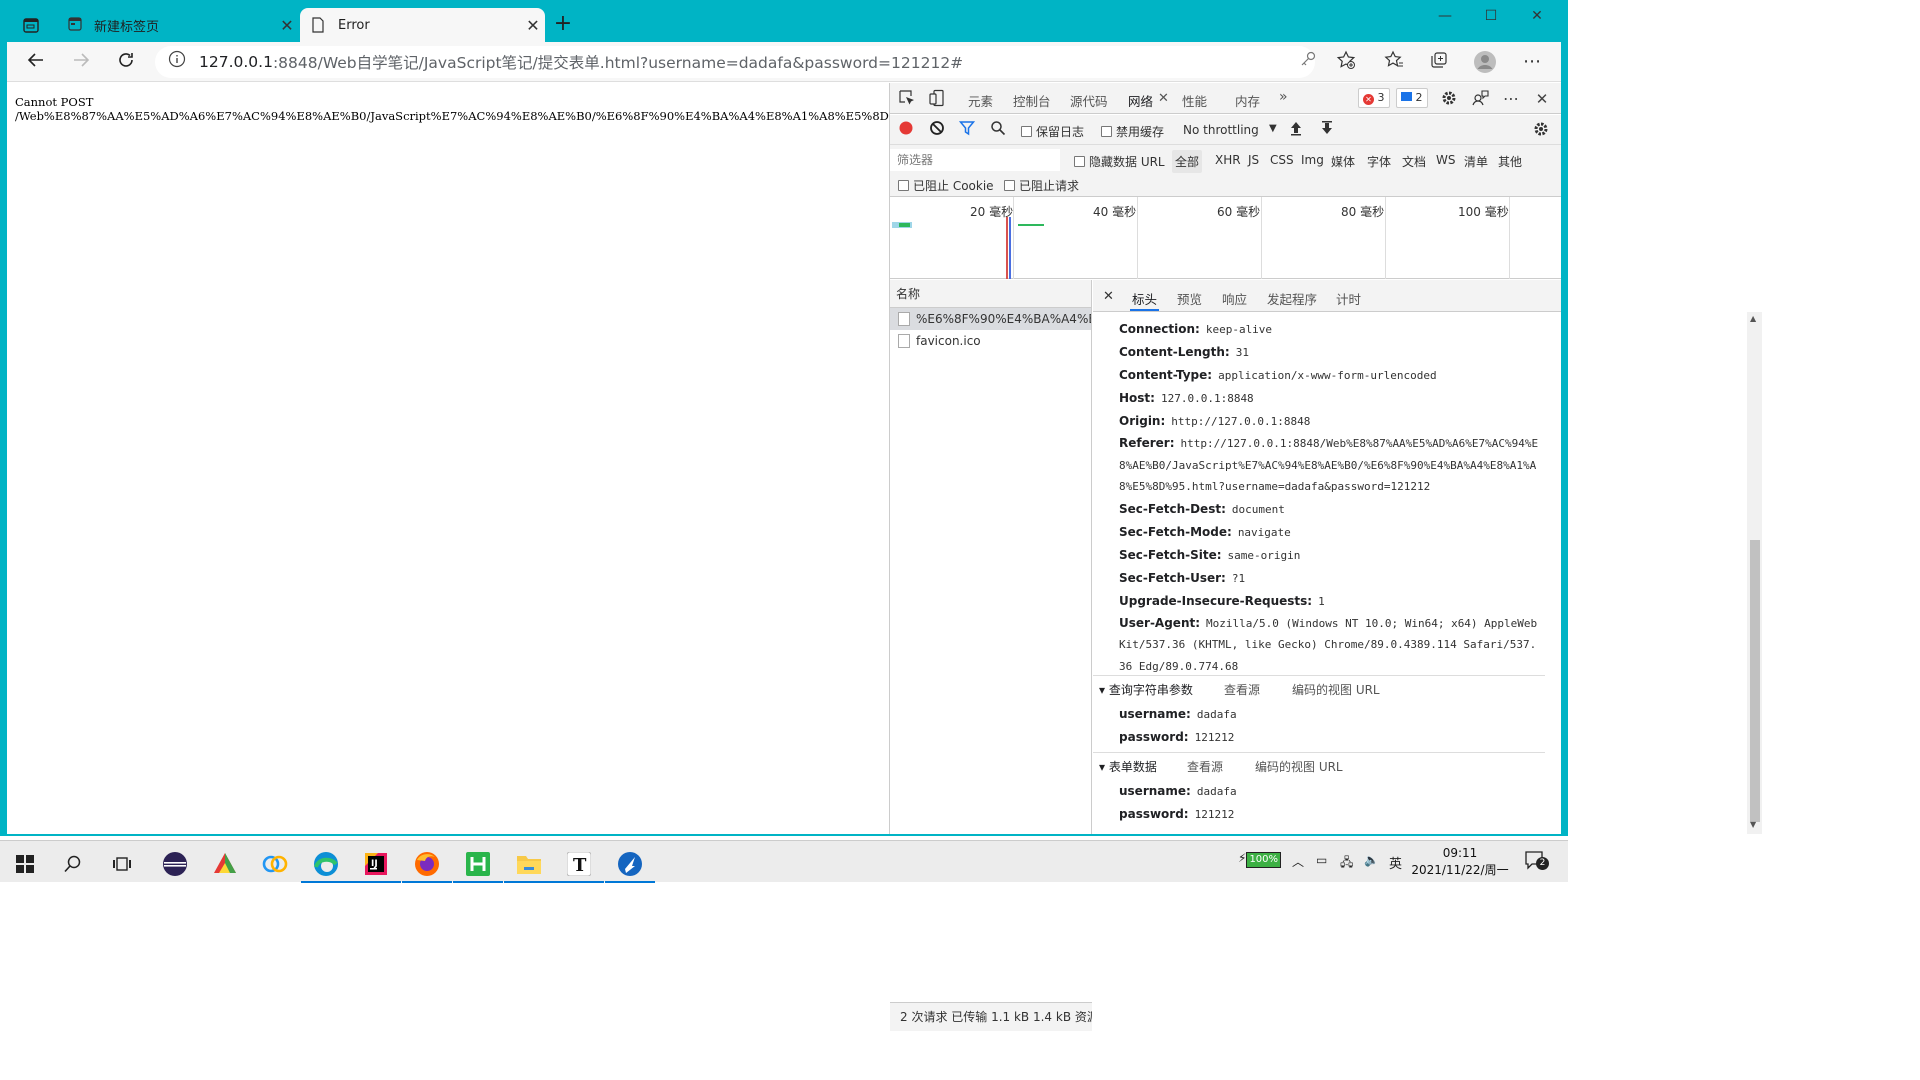 This screenshot has width=1920, height=1080. I want to click on volume-icon: 🔈, so click(1371, 860).